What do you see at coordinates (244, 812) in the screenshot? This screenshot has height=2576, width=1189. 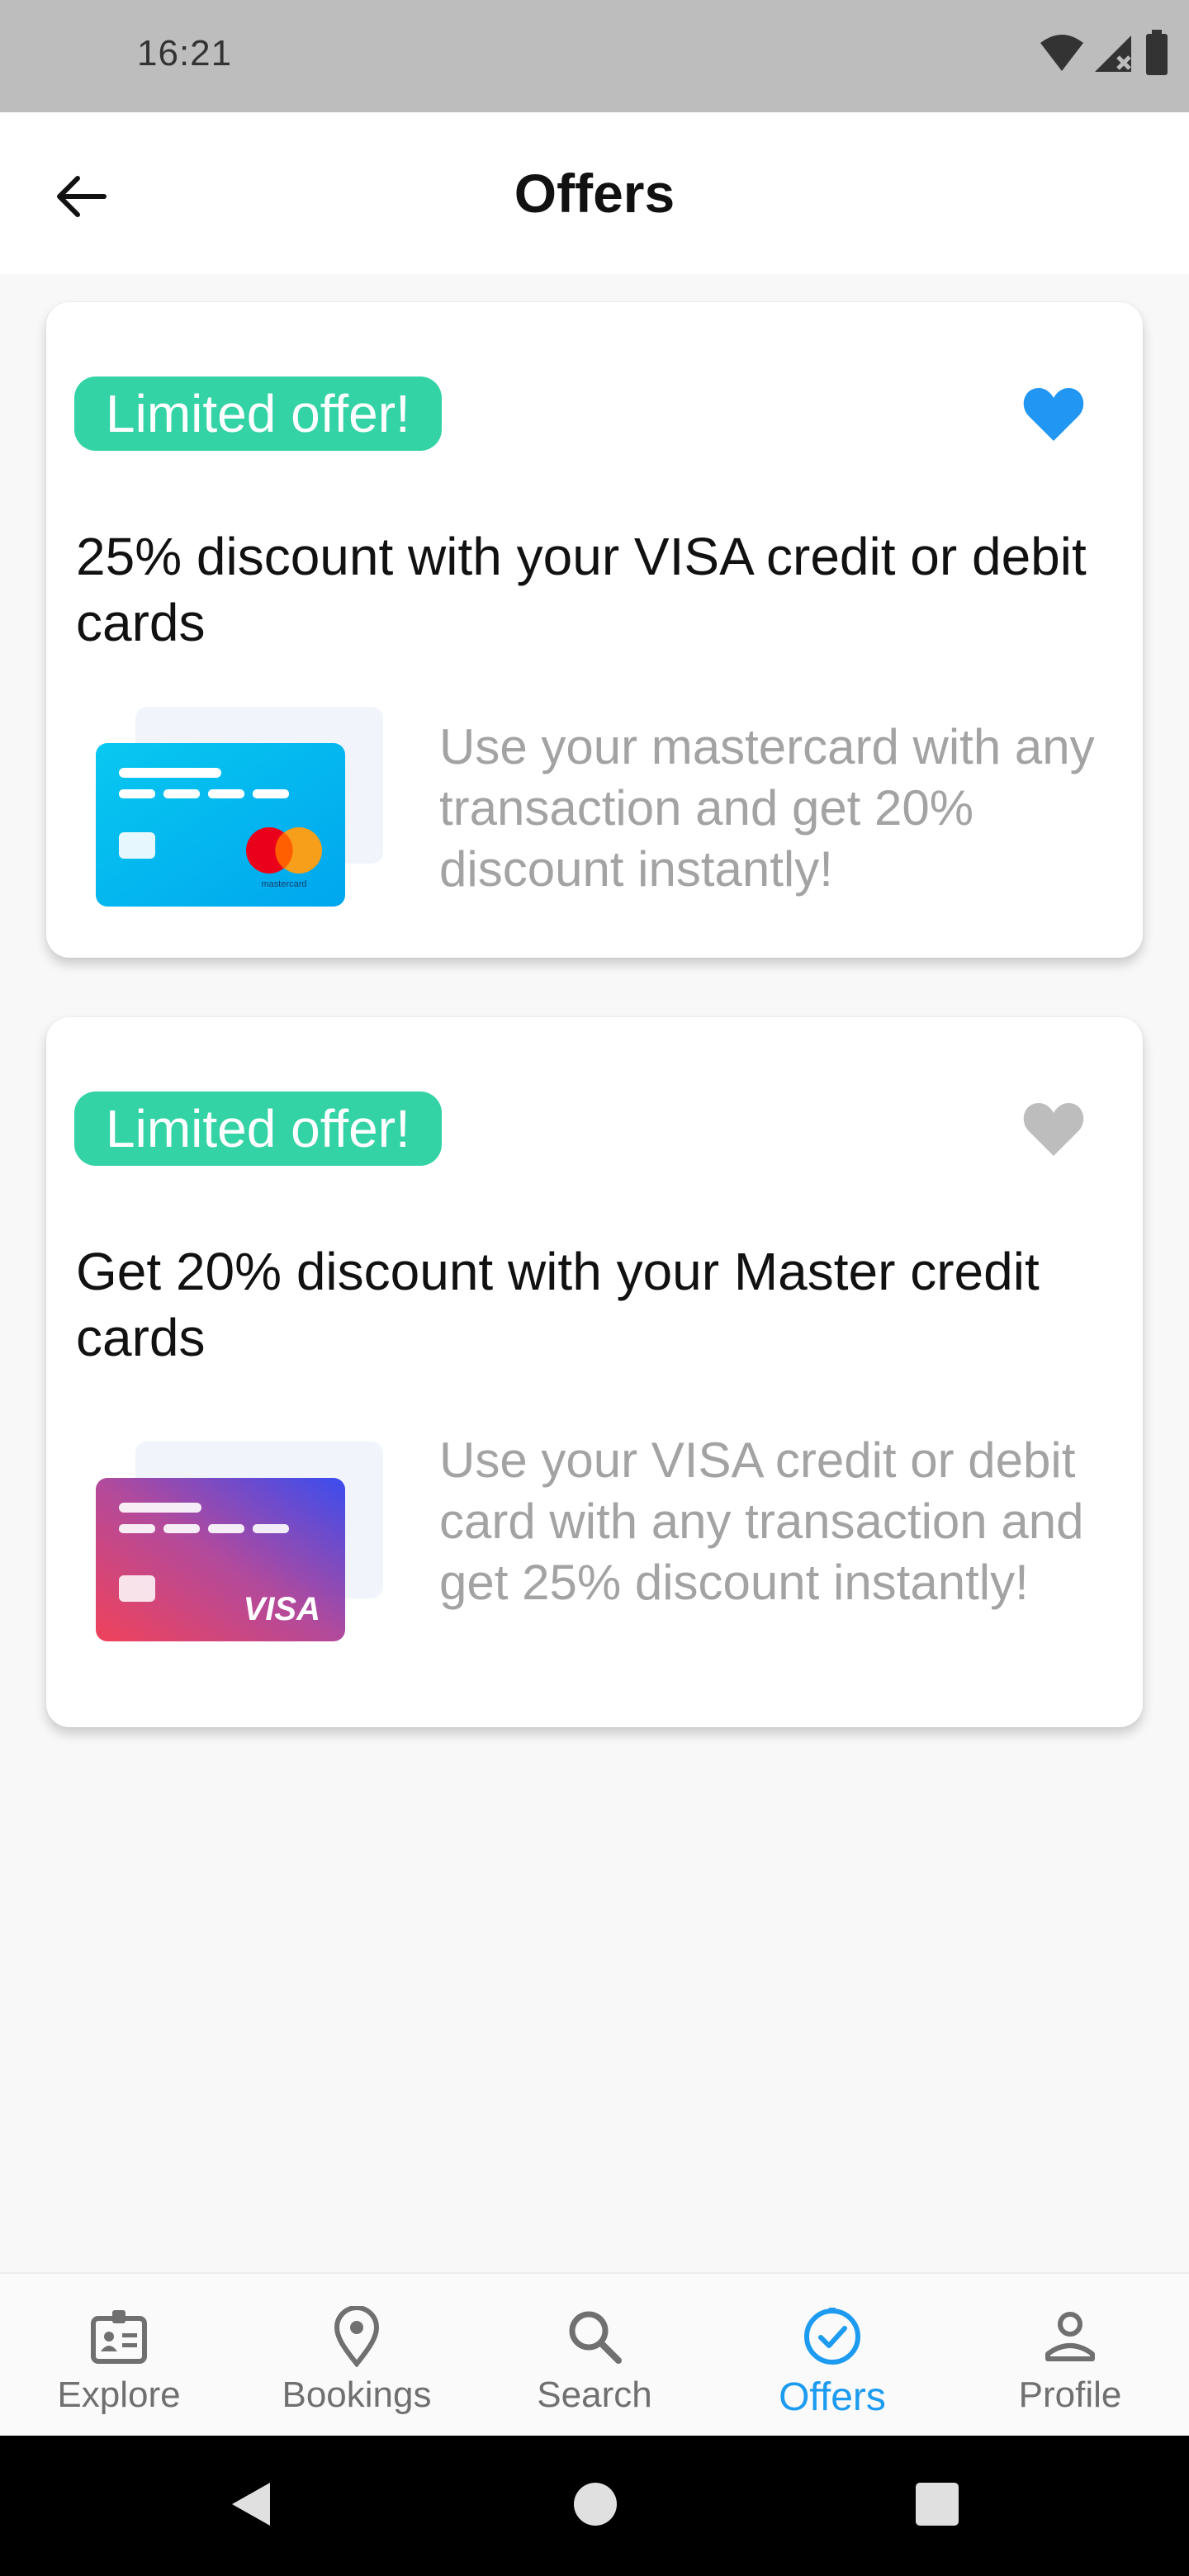 I see `mastercard-card-image: mastercard` at bounding box center [244, 812].